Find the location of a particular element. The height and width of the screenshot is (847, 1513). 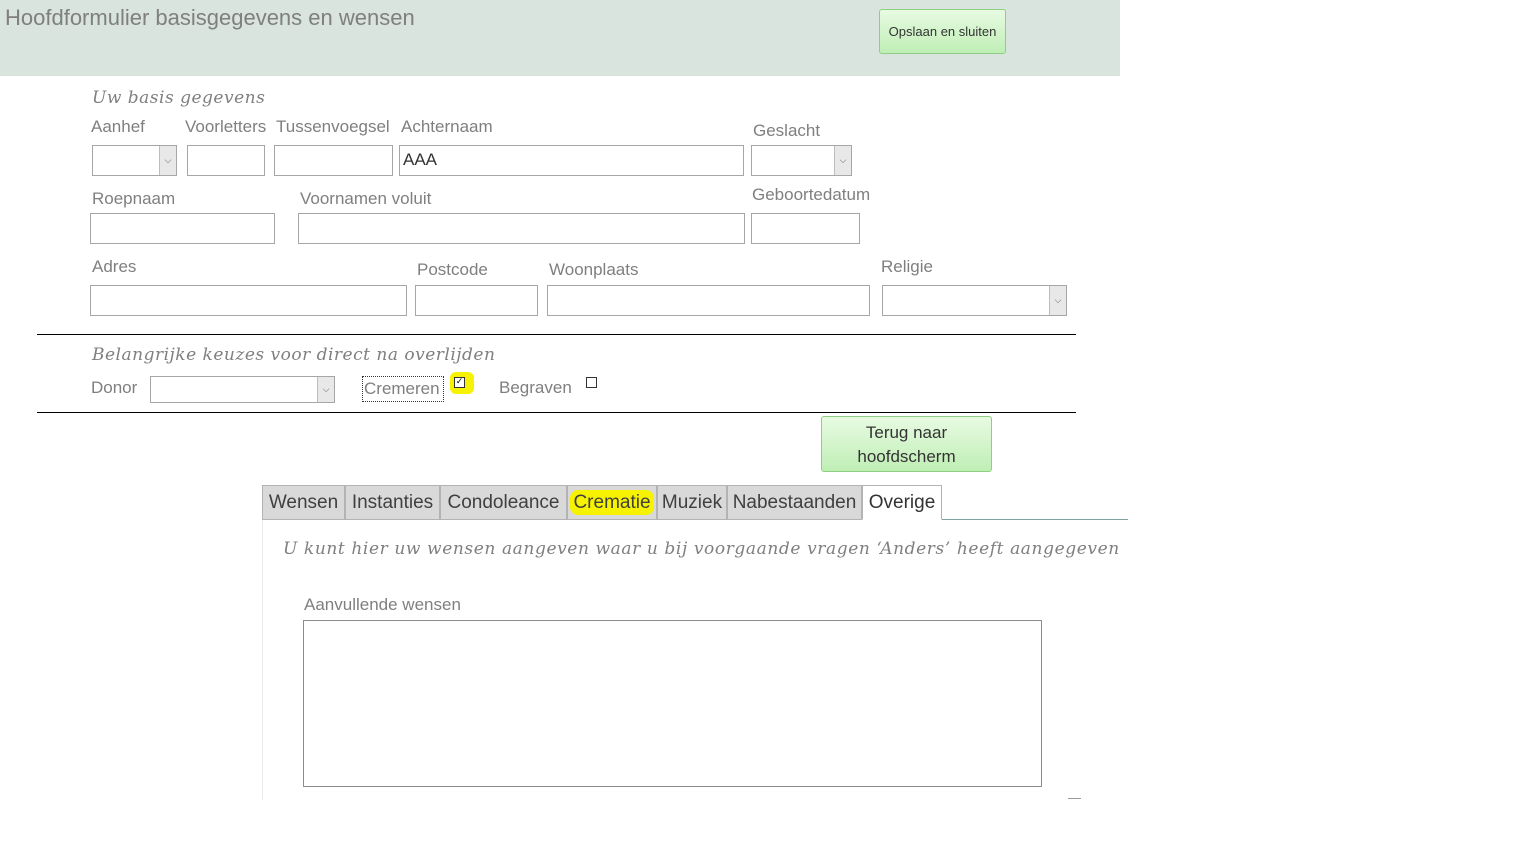

label-cremeren: Cremeren is located at coordinates (403, 389).